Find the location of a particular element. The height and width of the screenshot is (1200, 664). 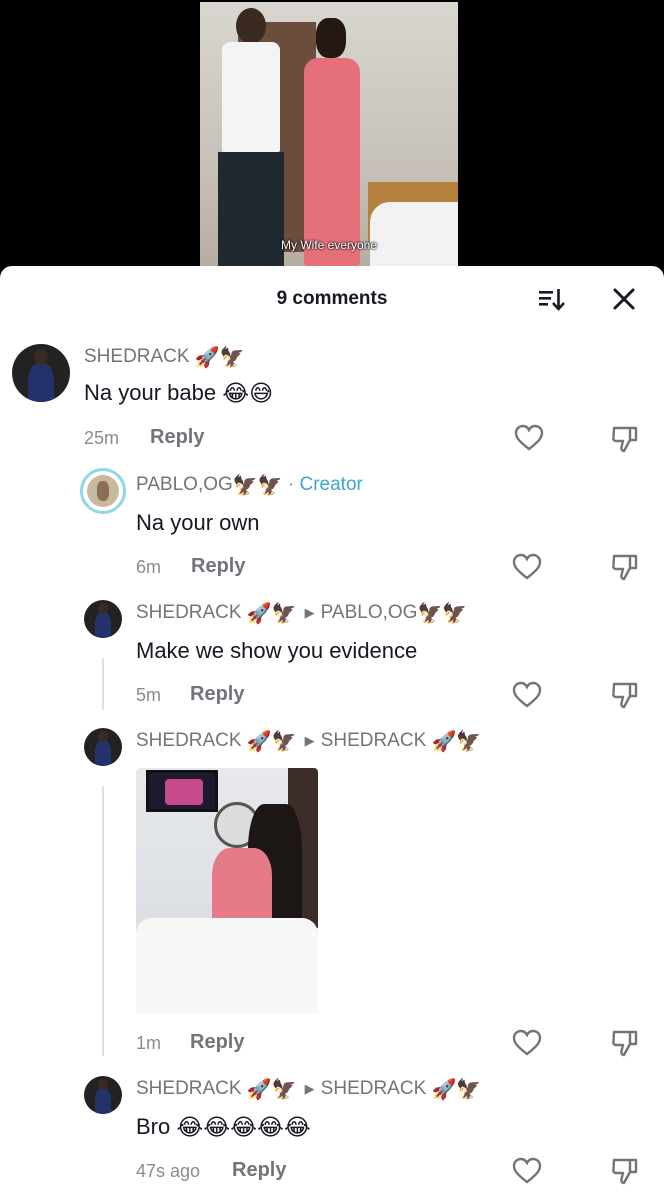

video-caption: My Wife everyone is located at coordinates (329, 245).